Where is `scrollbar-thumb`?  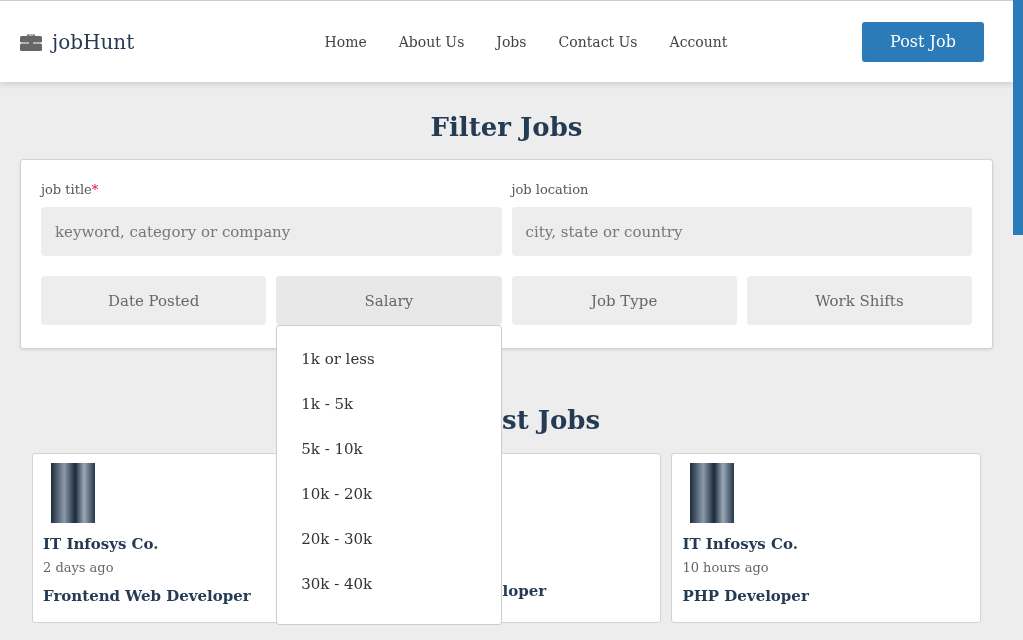 scrollbar-thumb is located at coordinates (1018, 117).